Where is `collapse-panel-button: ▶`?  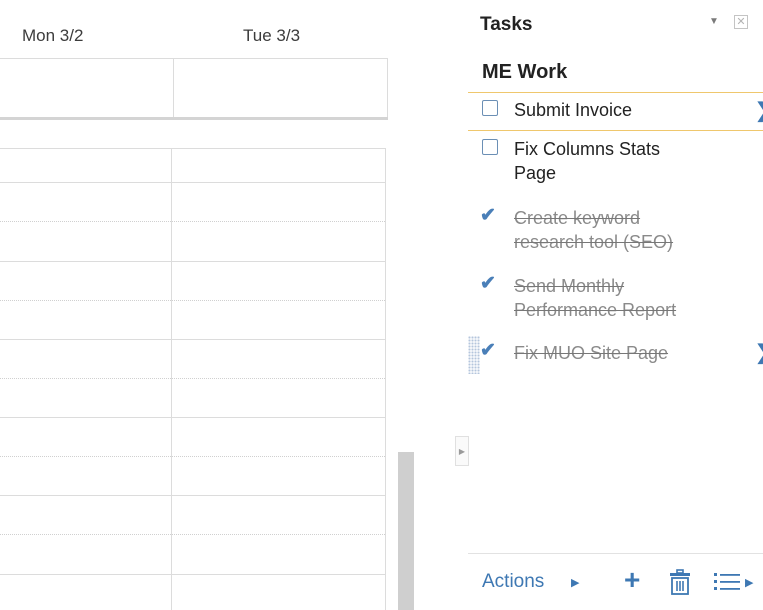 collapse-panel-button: ▶ is located at coordinates (462, 451).